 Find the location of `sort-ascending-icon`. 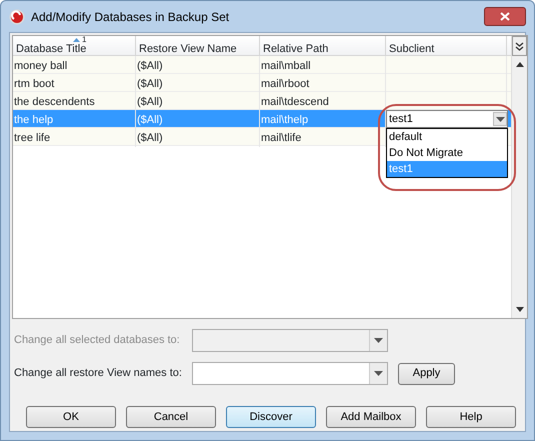

sort-ascending-icon is located at coordinates (76, 40).